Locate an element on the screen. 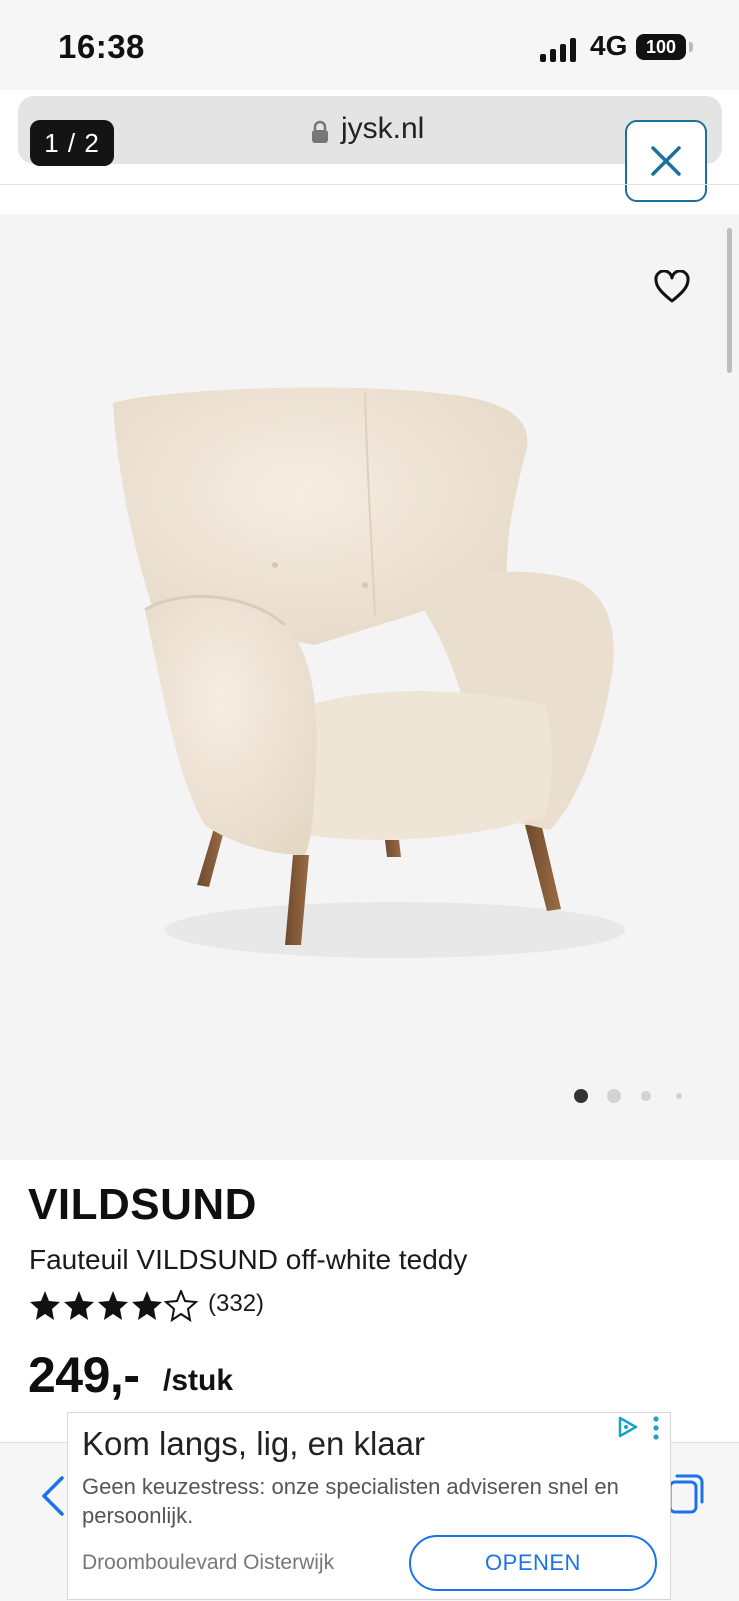  ad-title: Kom langs, lig, en klaar is located at coordinates (253, 1444).